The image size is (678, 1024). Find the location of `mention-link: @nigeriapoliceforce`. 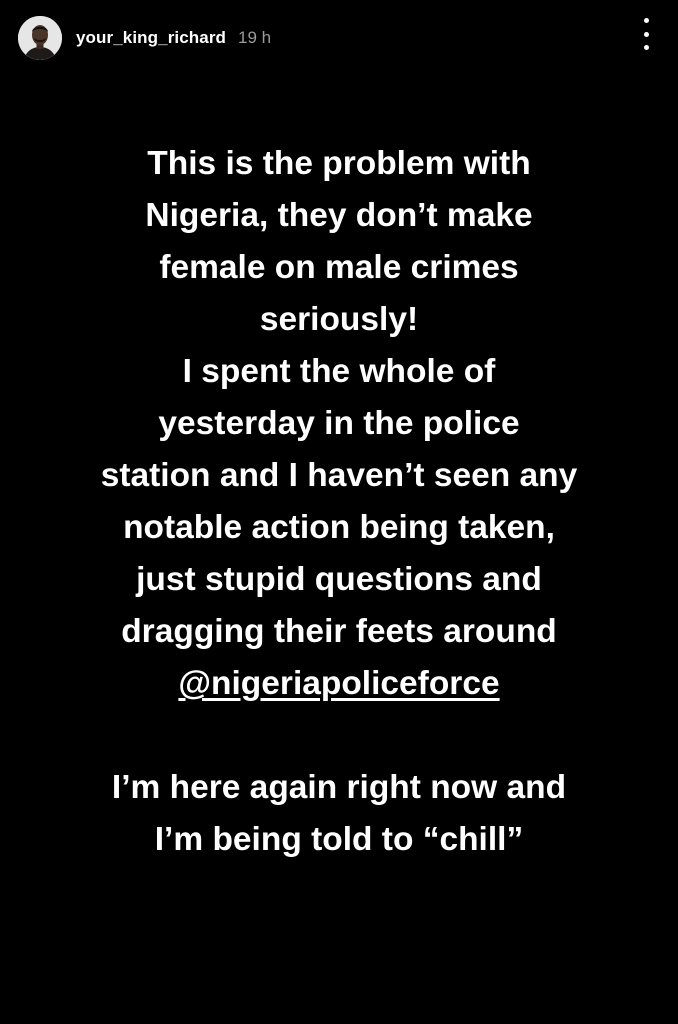

mention-link: @nigeriapoliceforce is located at coordinates (338, 683).